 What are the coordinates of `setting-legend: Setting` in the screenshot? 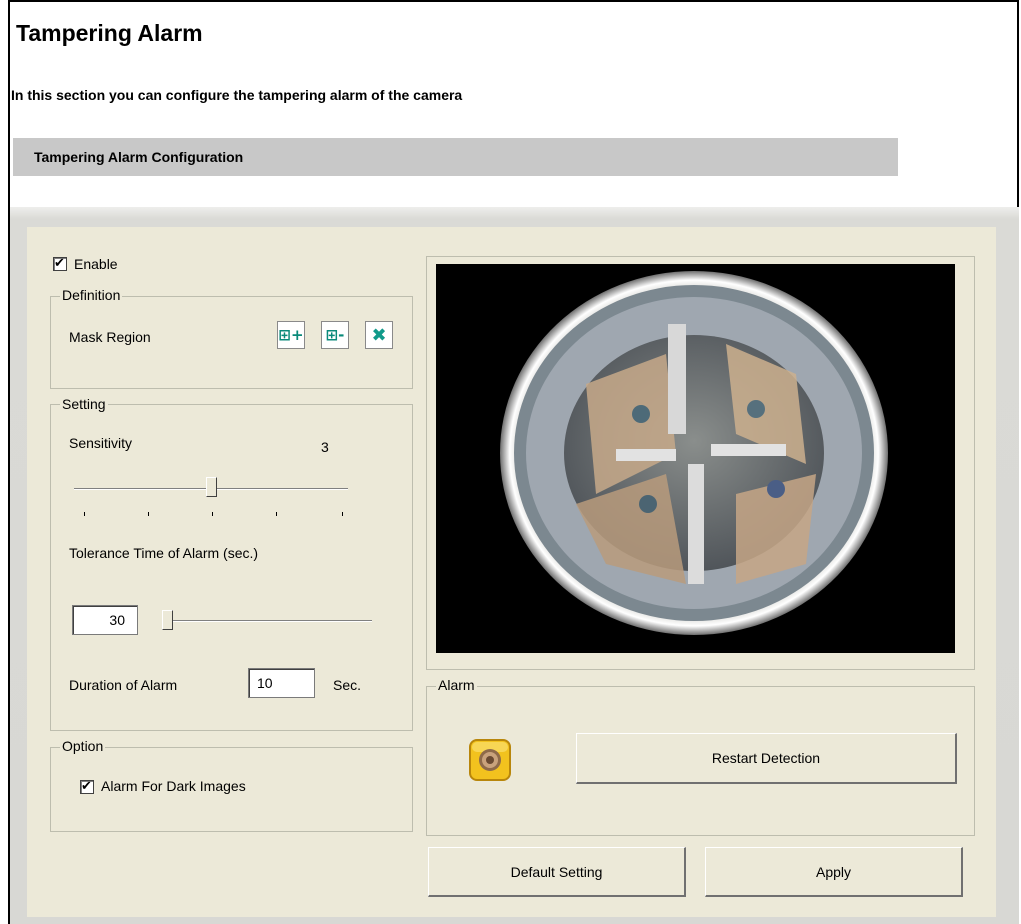 It's located at (84, 404).